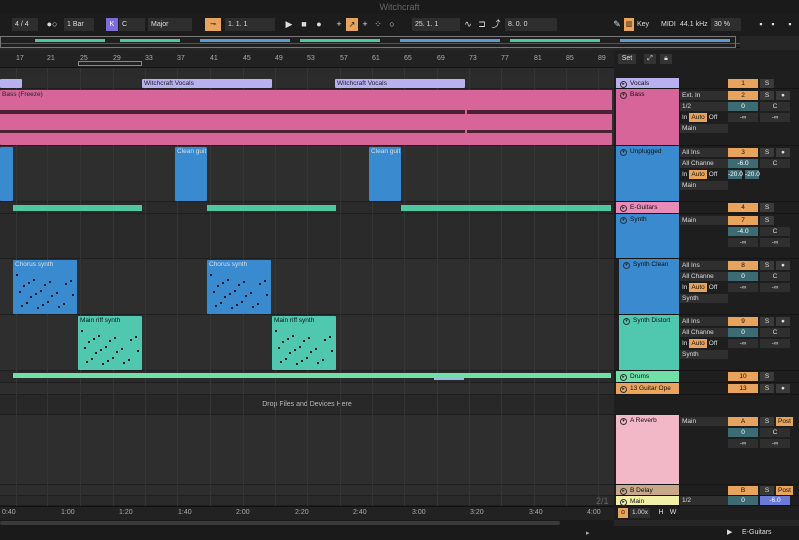  What do you see at coordinates (400, 83) in the screenshot?
I see `vocals-clip: Witchcraft Vocals` at bounding box center [400, 83].